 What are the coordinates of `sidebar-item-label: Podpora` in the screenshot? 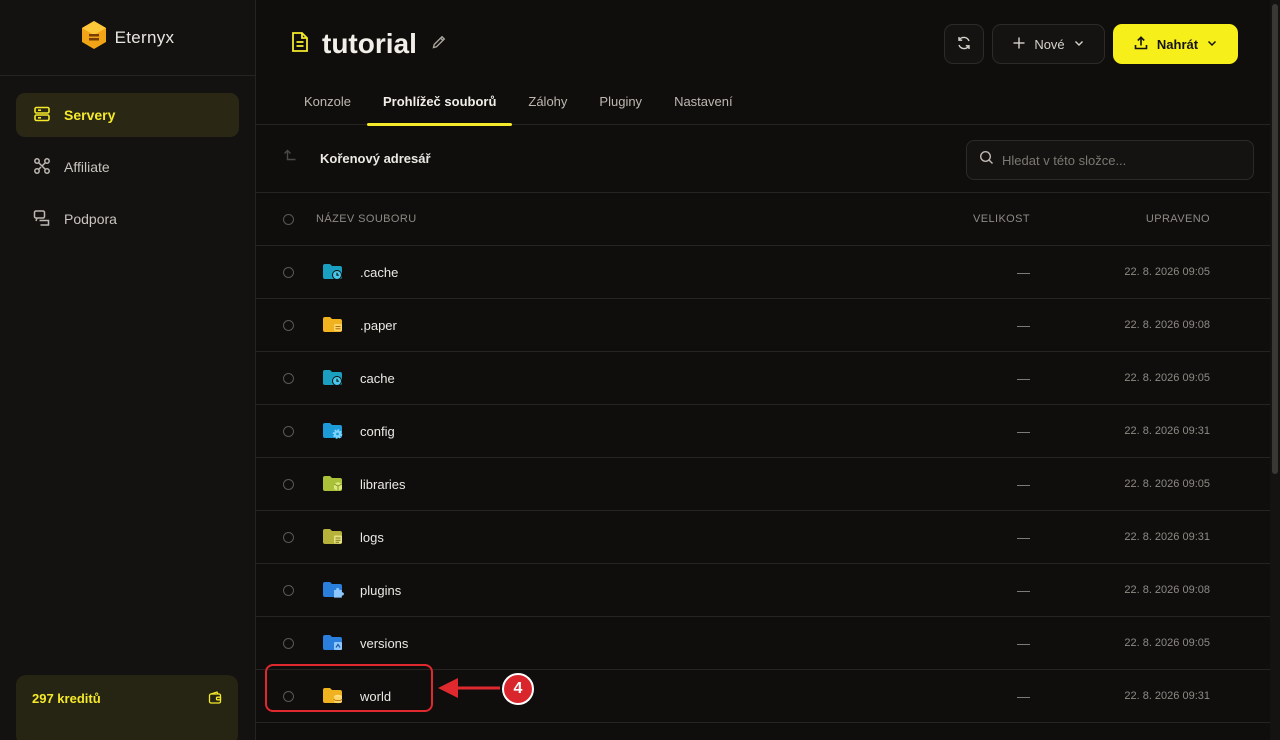 It's located at (90, 219).